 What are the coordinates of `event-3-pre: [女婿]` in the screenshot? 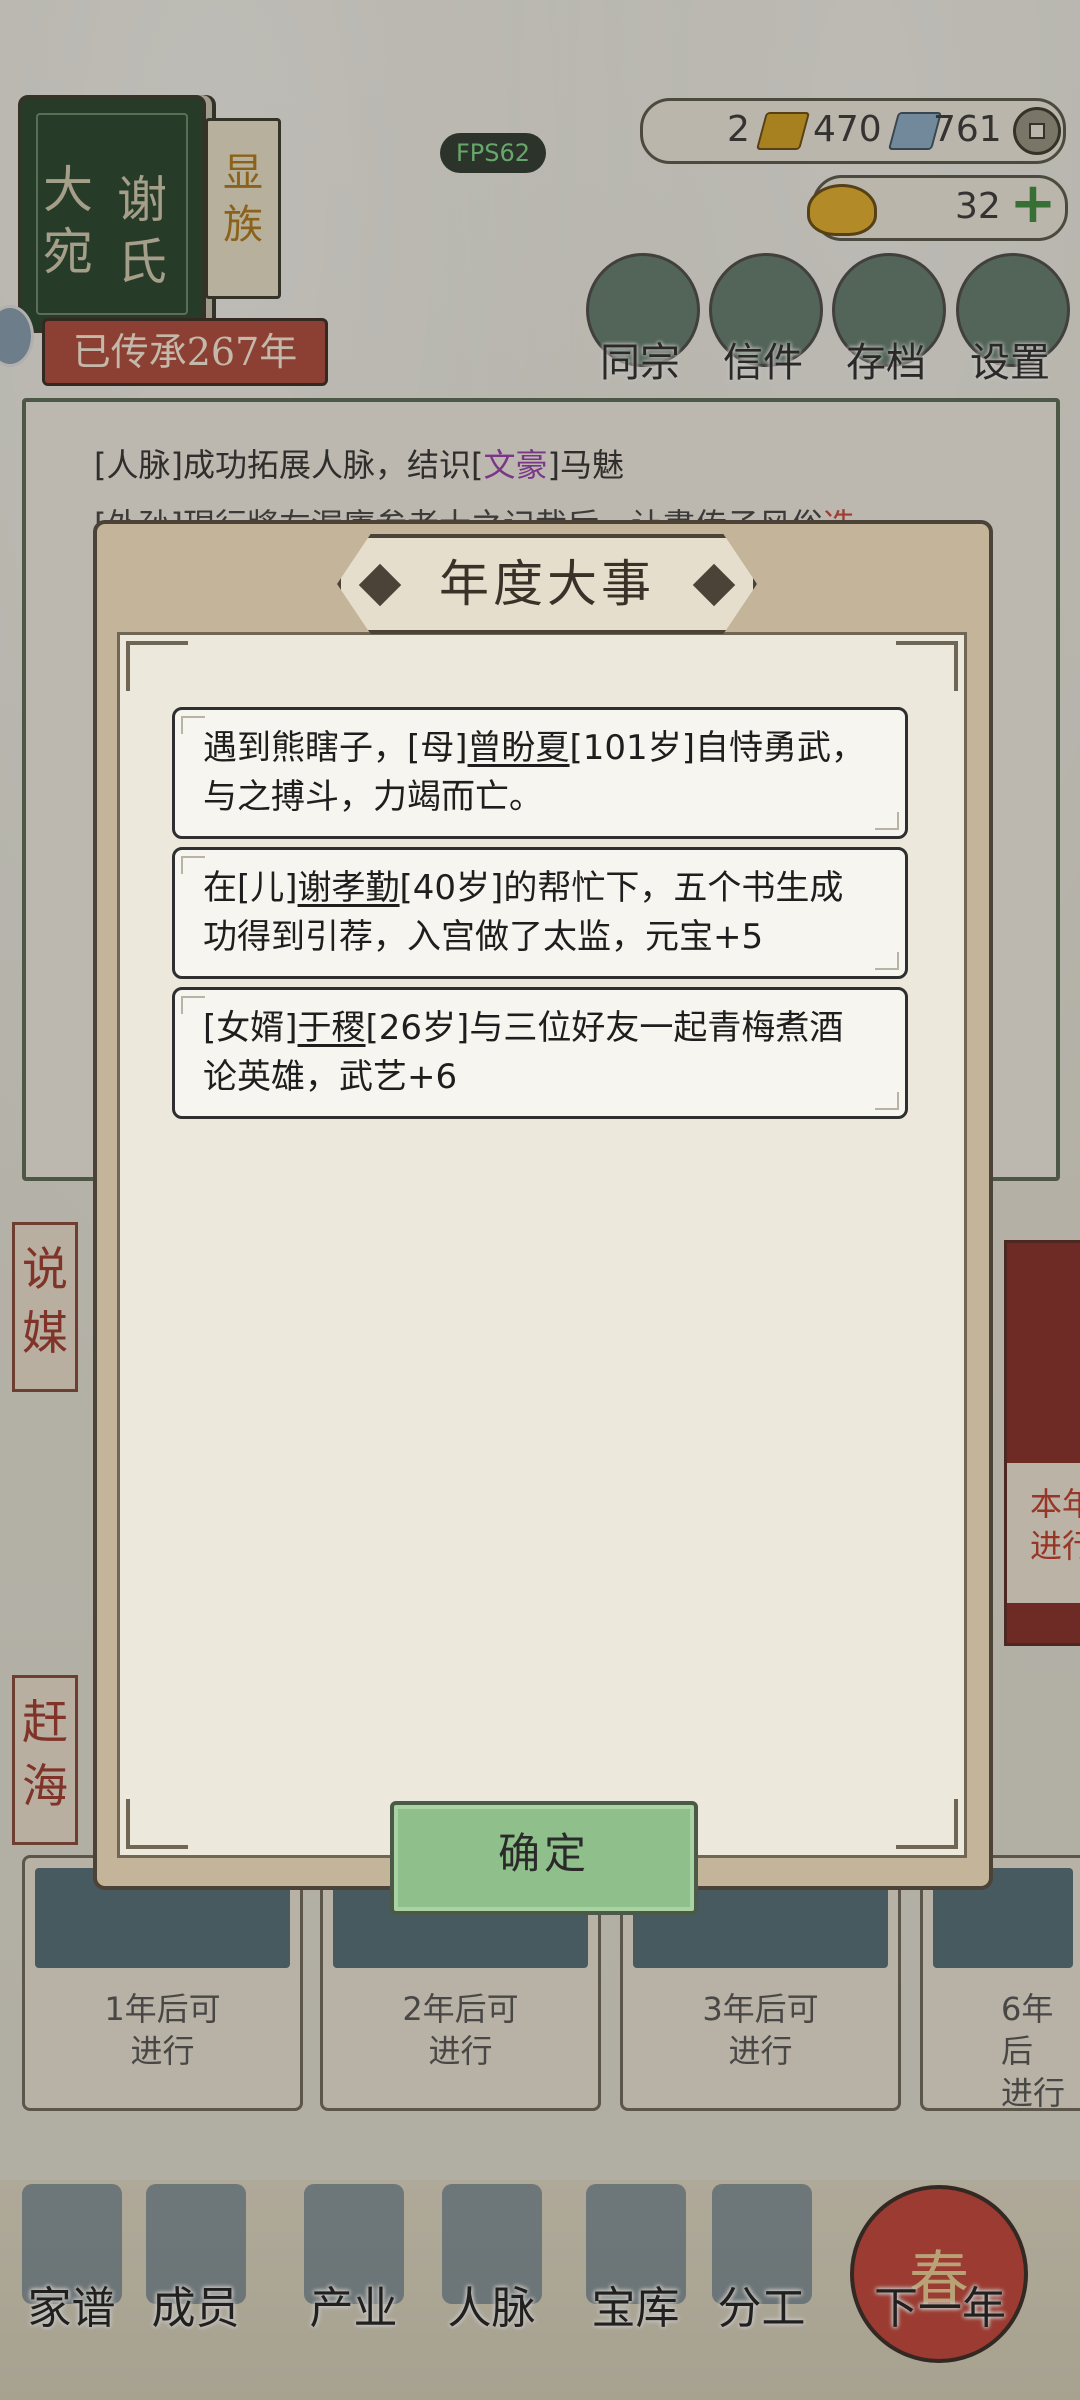 It's located at (250, 1028).